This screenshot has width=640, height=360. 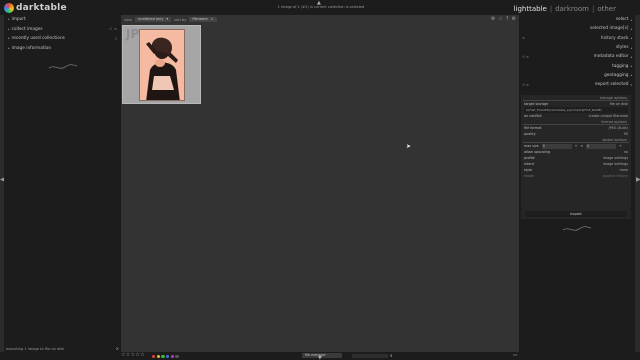 I want to click on sort-order-icon: ↓, so click(x=212, y=19).